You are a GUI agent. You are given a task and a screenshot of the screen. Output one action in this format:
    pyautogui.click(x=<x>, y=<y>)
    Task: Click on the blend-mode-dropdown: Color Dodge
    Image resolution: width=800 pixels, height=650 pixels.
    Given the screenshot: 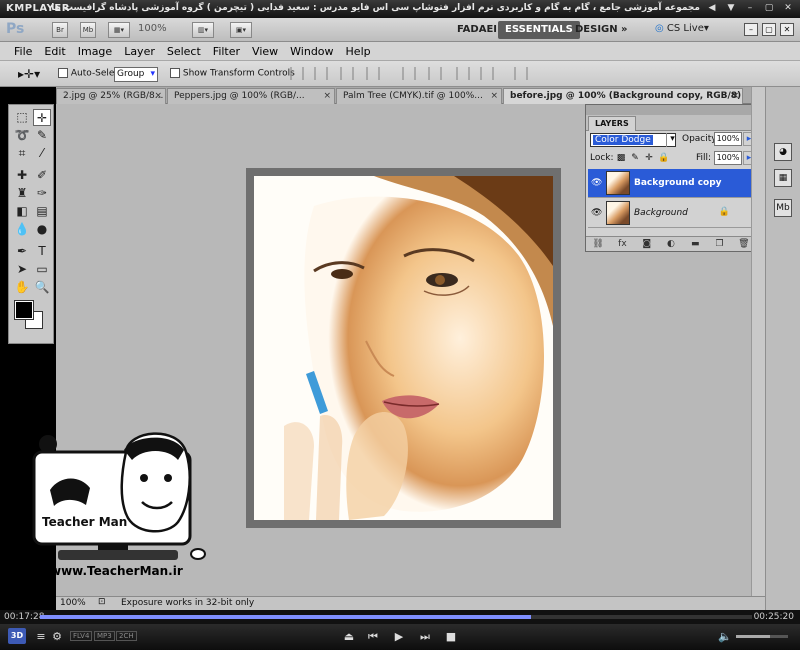 What is the action you would take?
    pyautogui.click(x=633, y=140)
    